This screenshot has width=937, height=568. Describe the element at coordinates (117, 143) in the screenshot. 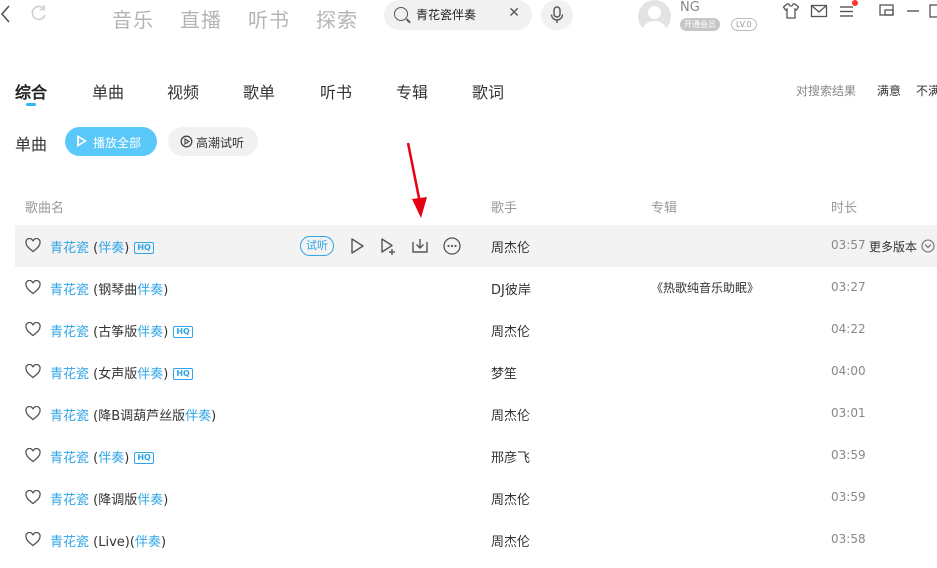

I see `play-all-label: 播放全部` at that location.